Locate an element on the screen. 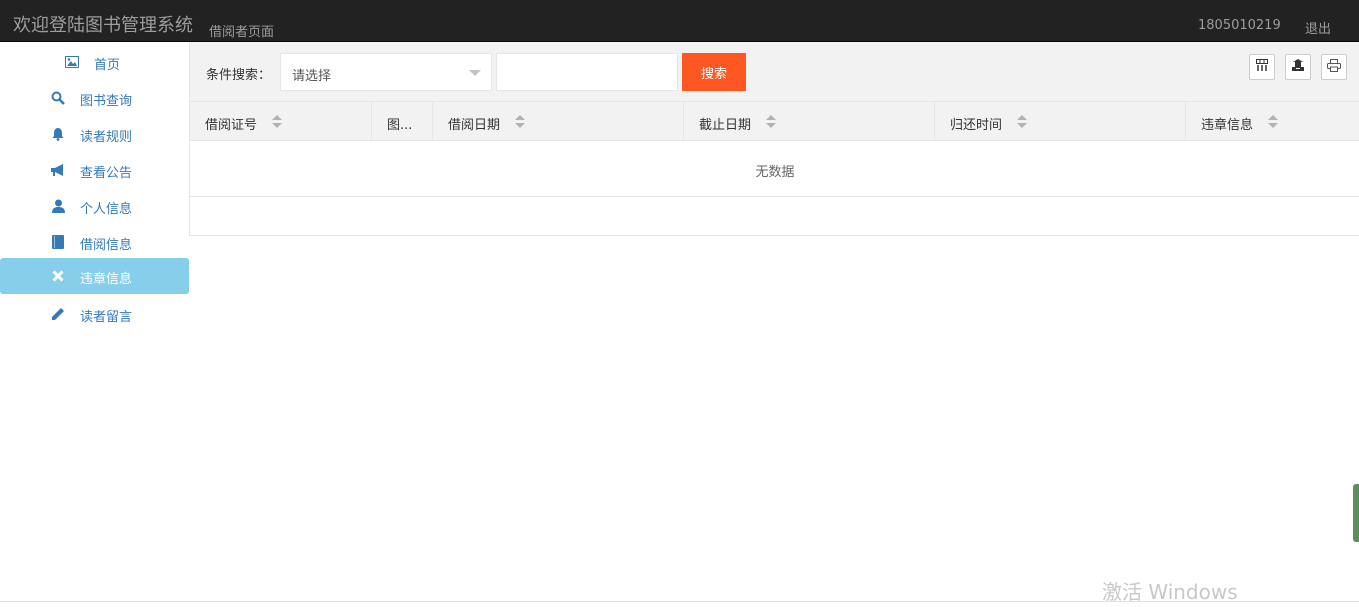  page-subtitle: 借阅者页面 is located at coordinates (242, 32).